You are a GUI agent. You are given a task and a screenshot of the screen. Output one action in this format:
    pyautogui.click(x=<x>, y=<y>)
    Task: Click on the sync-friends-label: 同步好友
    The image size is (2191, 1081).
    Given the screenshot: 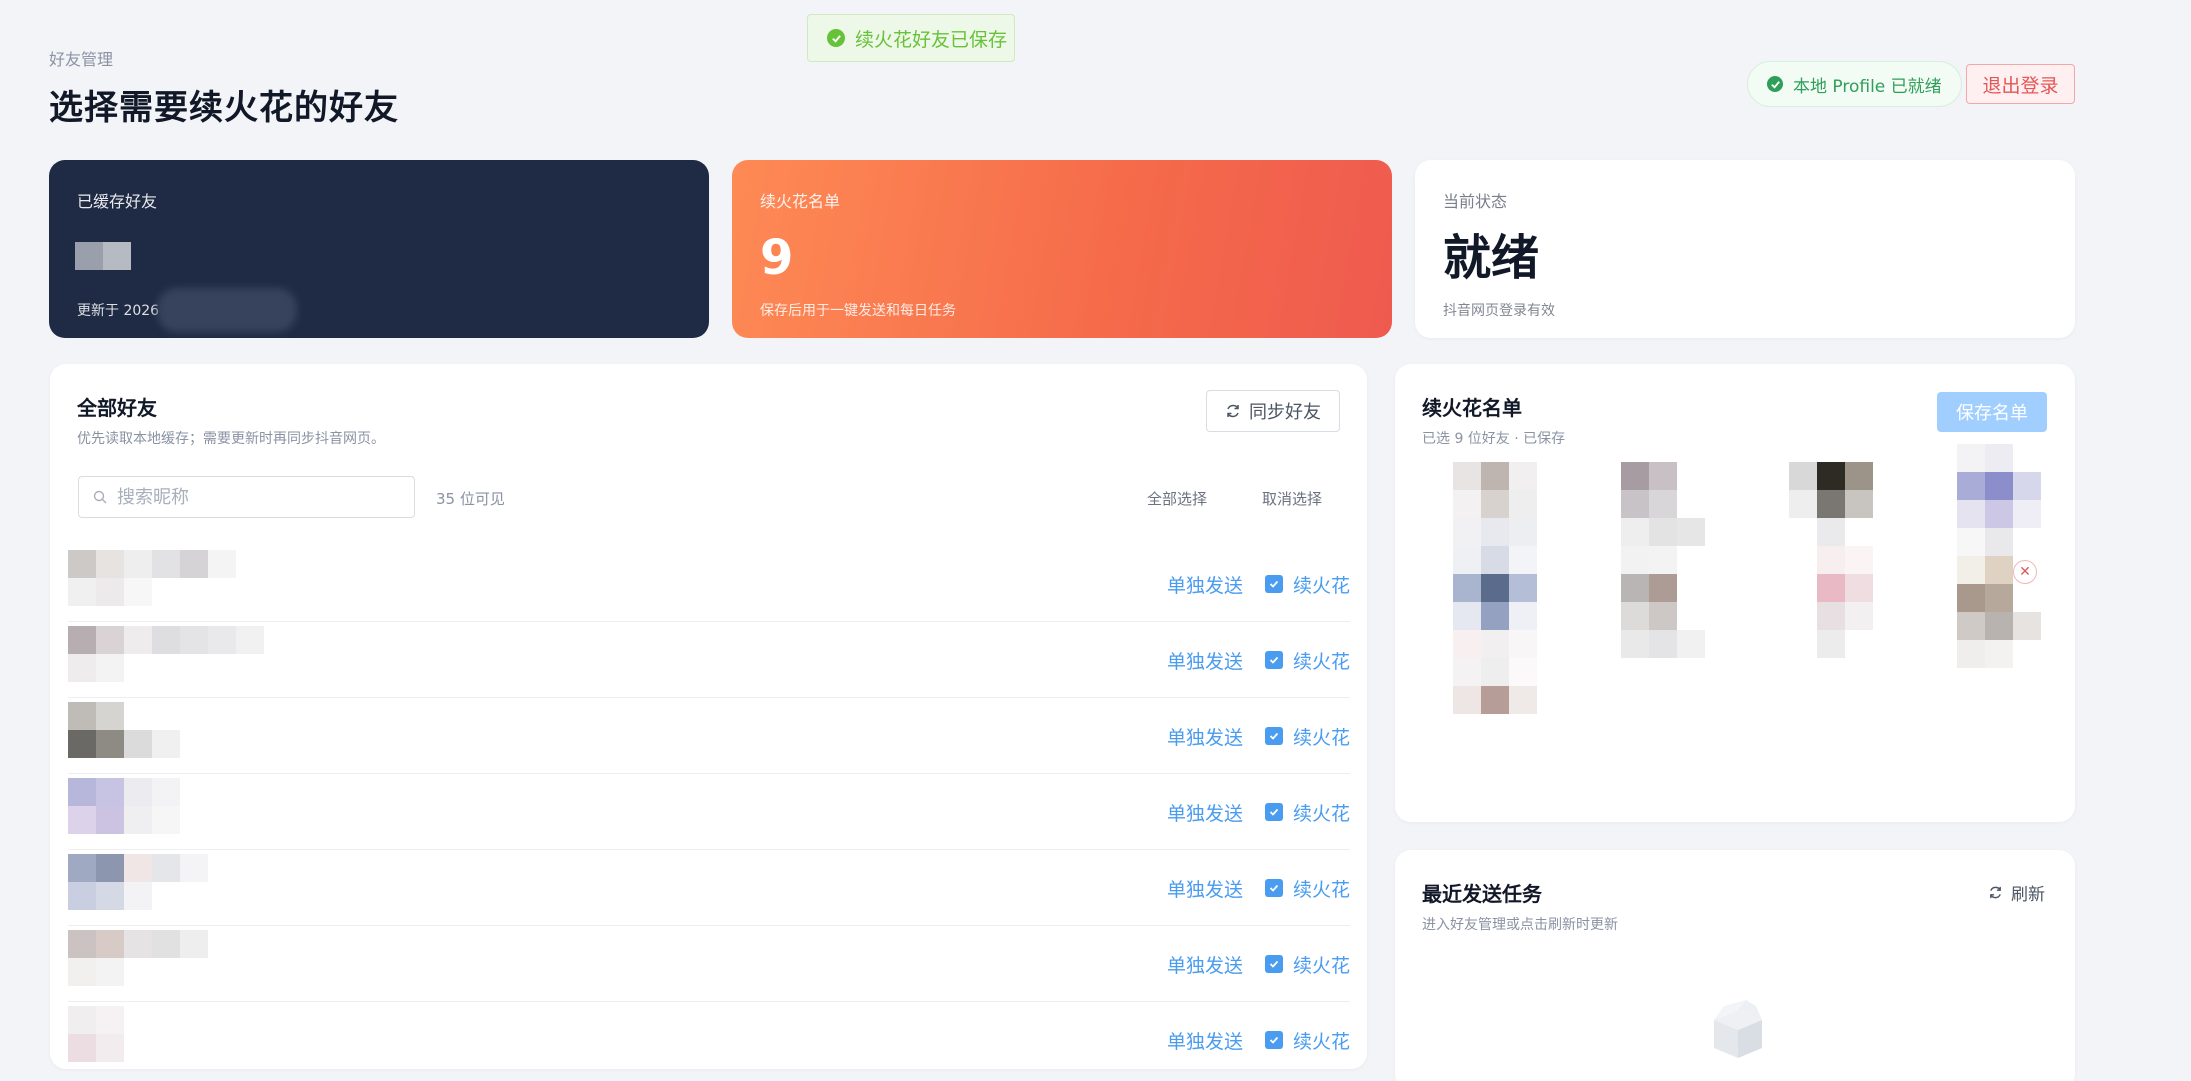 What is the action you would take?
    pyautogui.click(x=1285, y=412)
    